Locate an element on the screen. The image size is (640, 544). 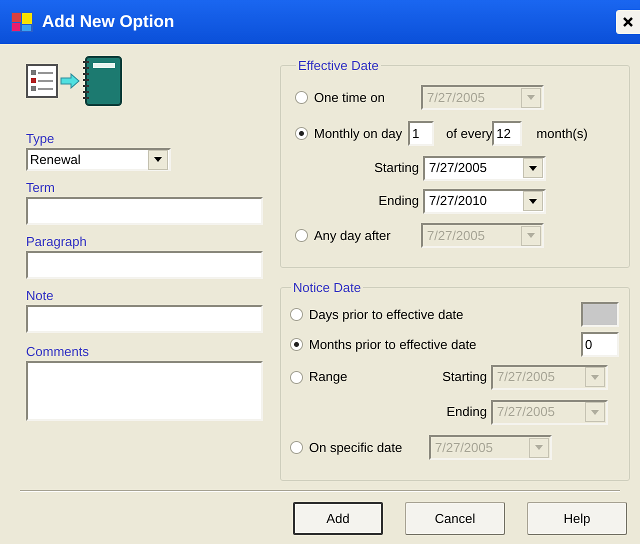
app-icon is located at coordinates (22, 22).